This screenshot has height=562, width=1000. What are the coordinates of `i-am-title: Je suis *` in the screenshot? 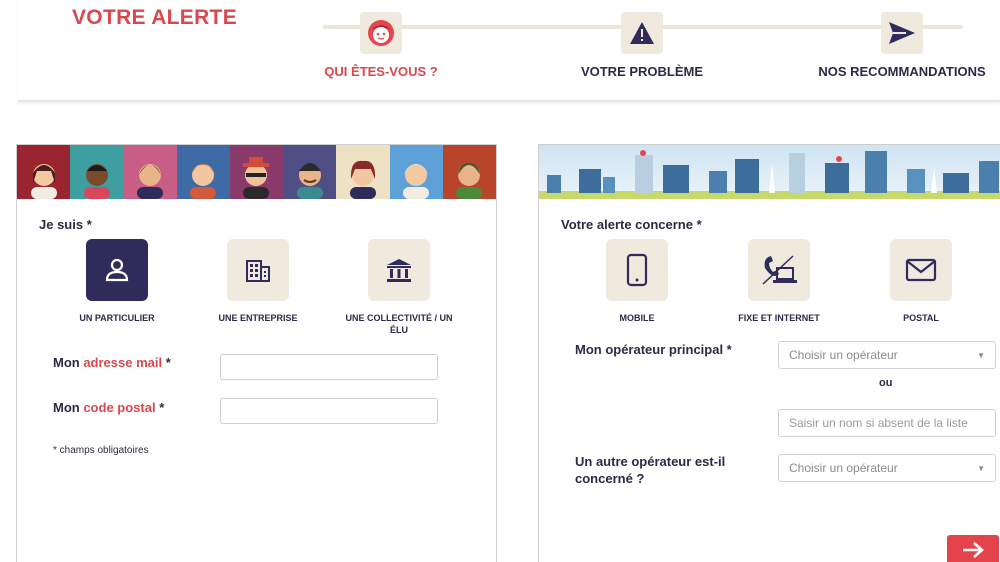 It's located at (65, 224).